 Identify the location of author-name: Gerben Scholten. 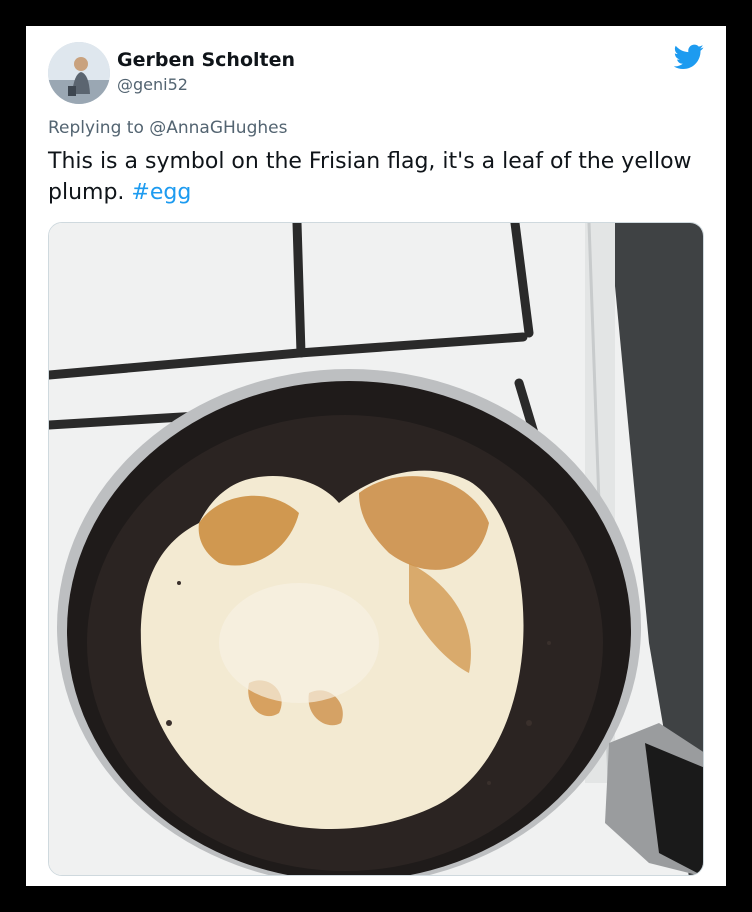
(206, 60).